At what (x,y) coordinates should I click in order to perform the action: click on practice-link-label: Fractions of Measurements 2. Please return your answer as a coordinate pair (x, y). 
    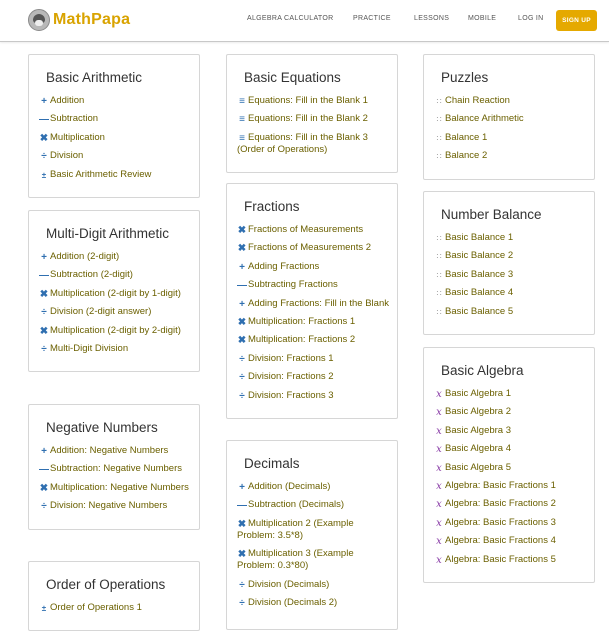
    Looking at the image, I should click on (310, 248).